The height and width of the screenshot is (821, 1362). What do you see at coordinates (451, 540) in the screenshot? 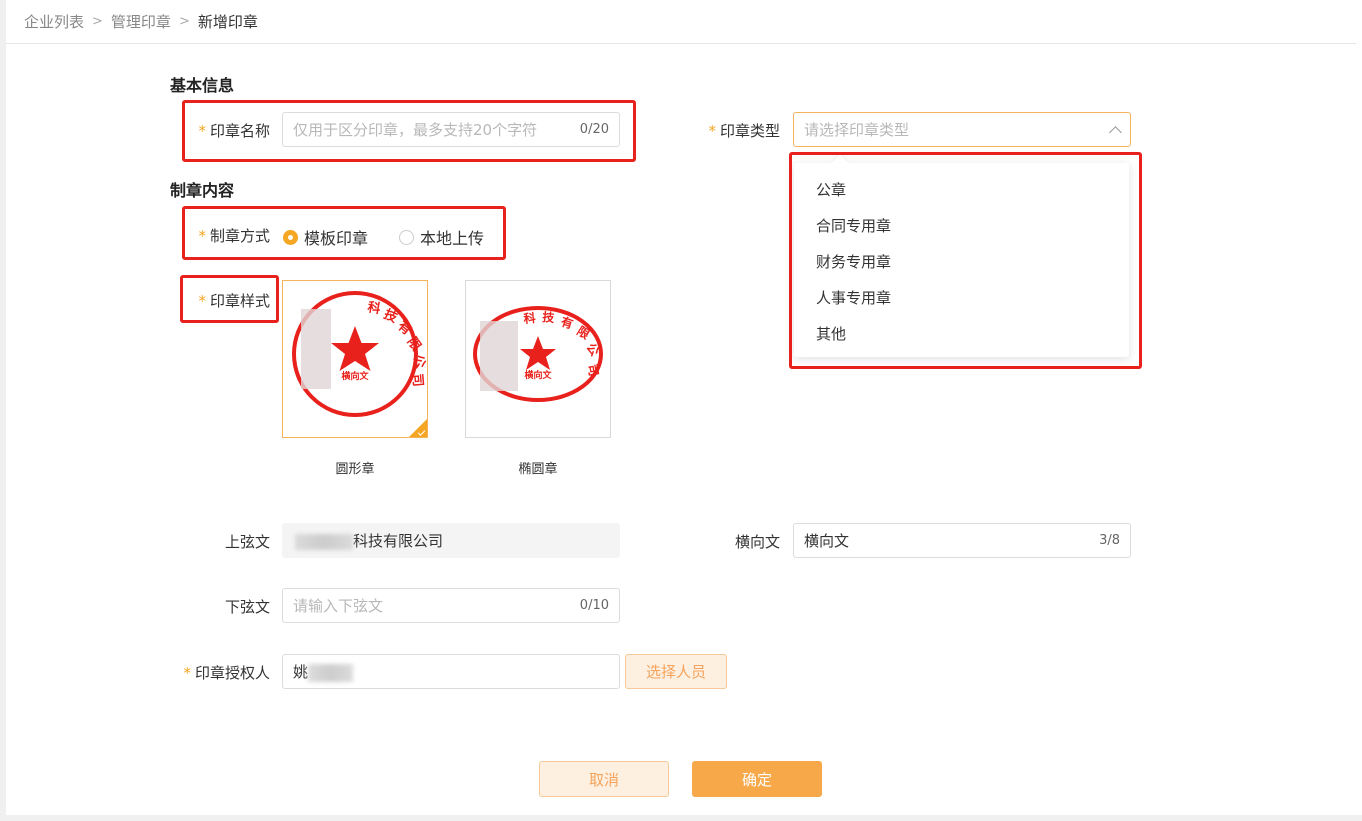
I see `upper-text-input: 科技有限公司` at bounding box center [451, 540].